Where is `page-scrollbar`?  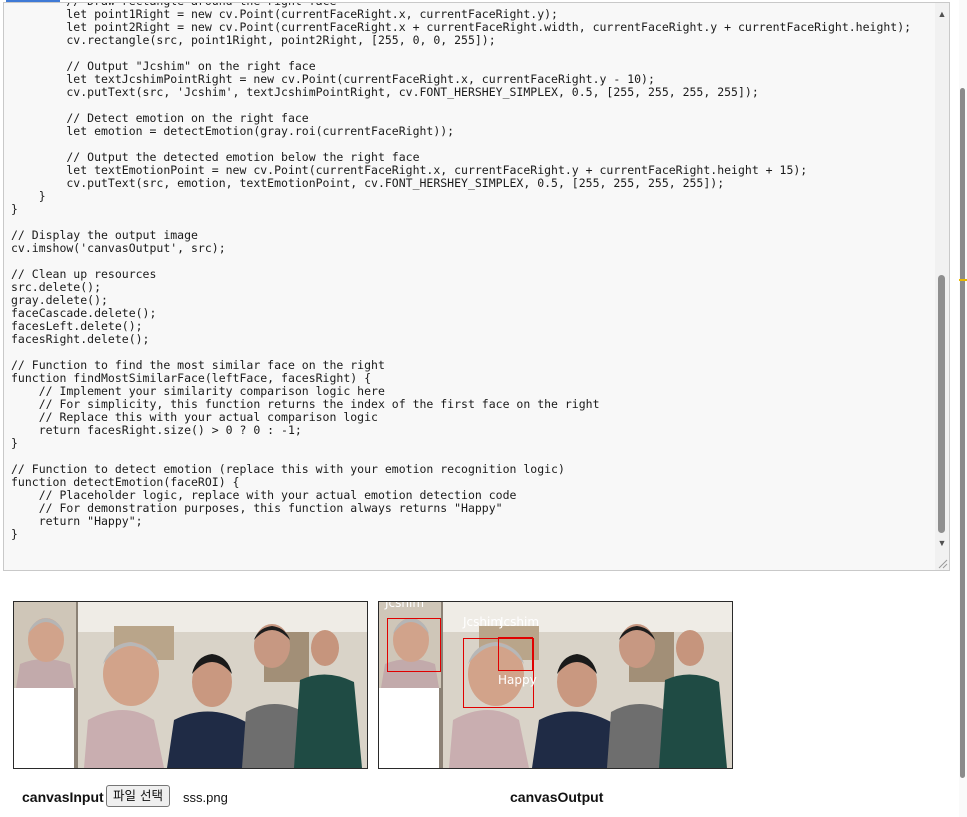
page-scrollbar is located at coordinates (963, 408).